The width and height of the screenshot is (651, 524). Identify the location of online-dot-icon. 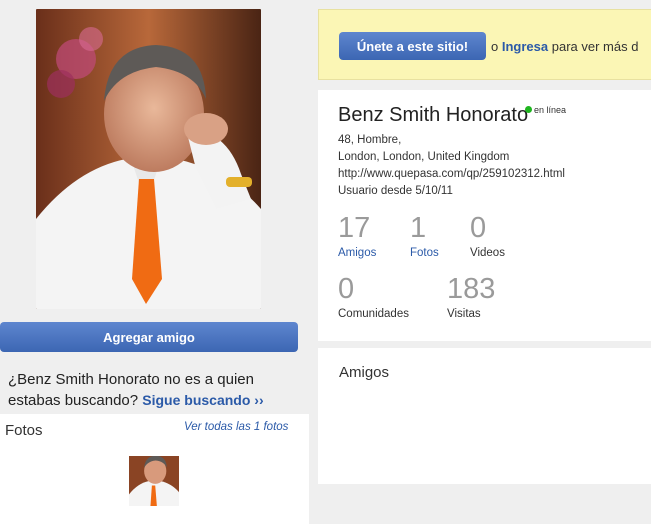
(528, 109).